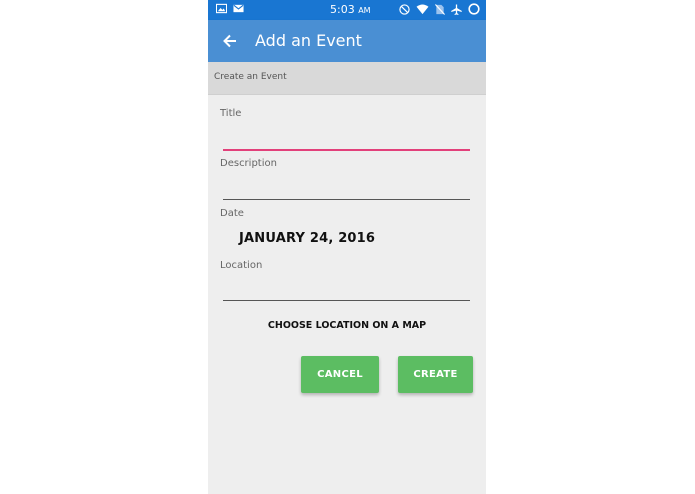  What do you see at coordinates (346, 300) in the screenshot?
I see `location-underline` at bounding box center [346, 300].